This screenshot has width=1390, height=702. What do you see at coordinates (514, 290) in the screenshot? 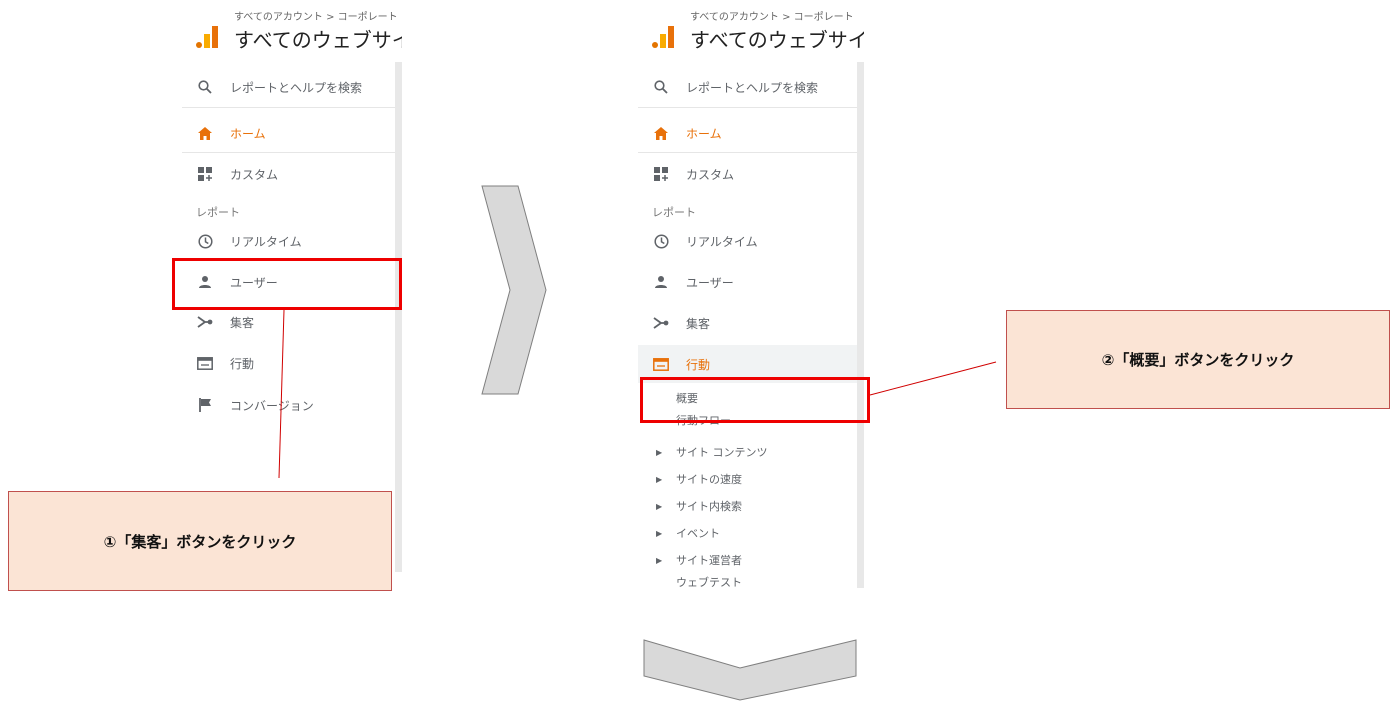
I see `right-chevron-arrow` at bounding box center [514, 290].